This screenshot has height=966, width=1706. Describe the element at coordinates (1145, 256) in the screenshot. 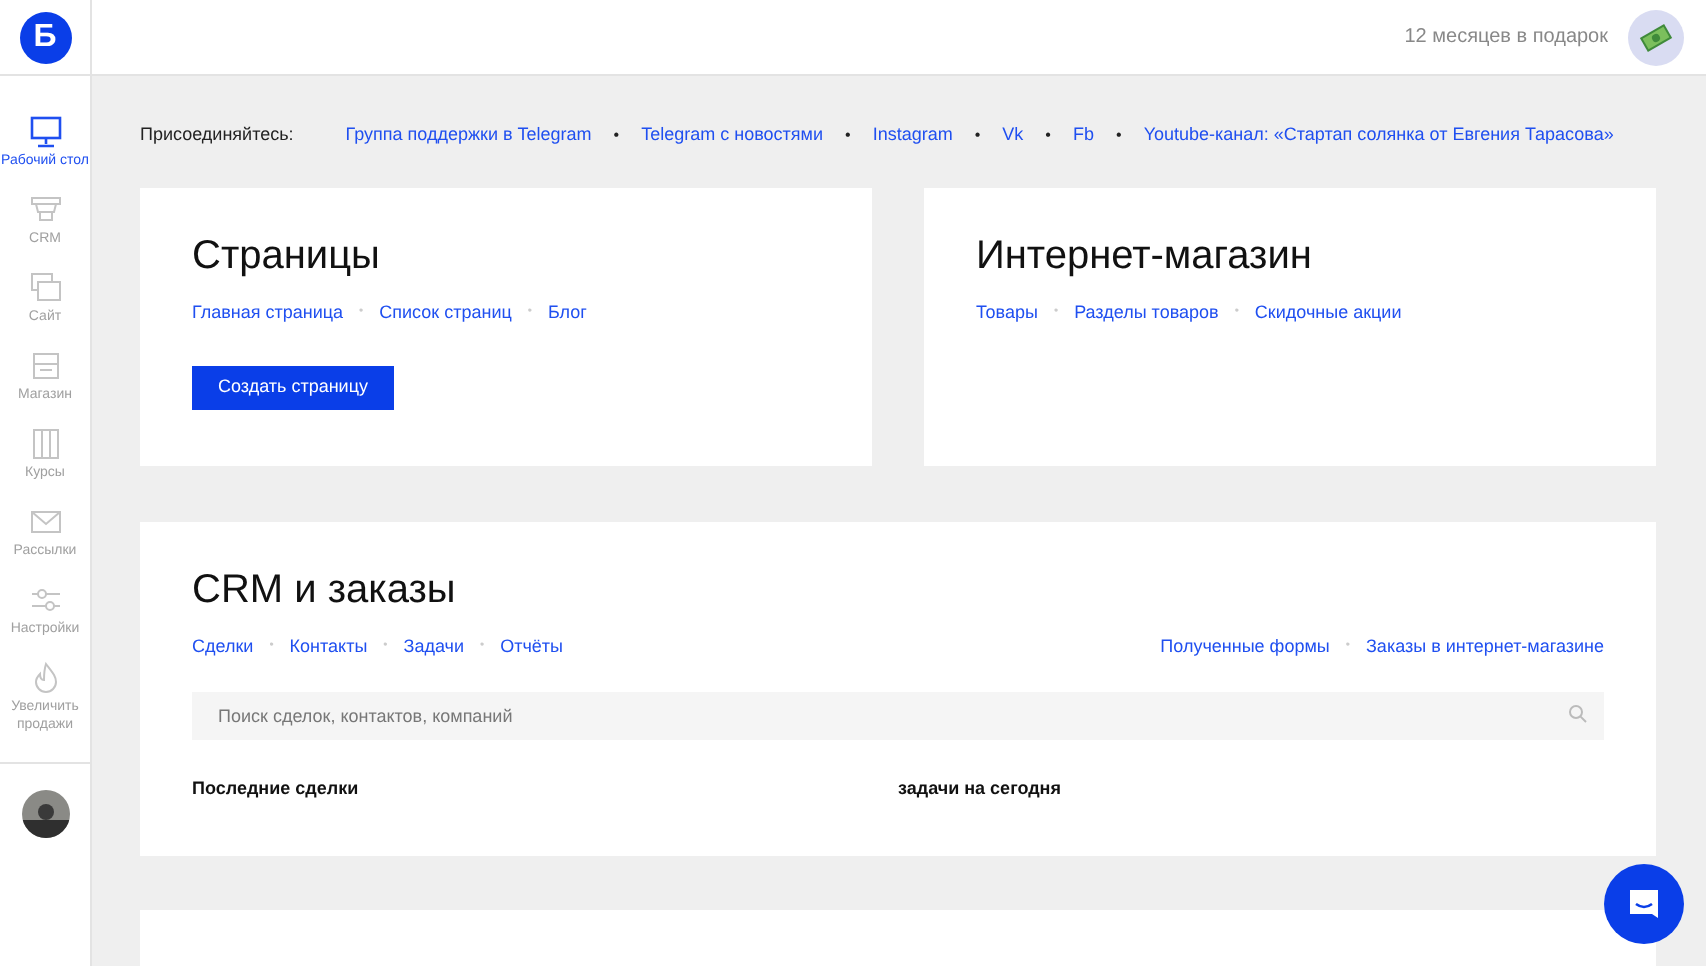

I see `card-title: Интернет-магазин` at that location.